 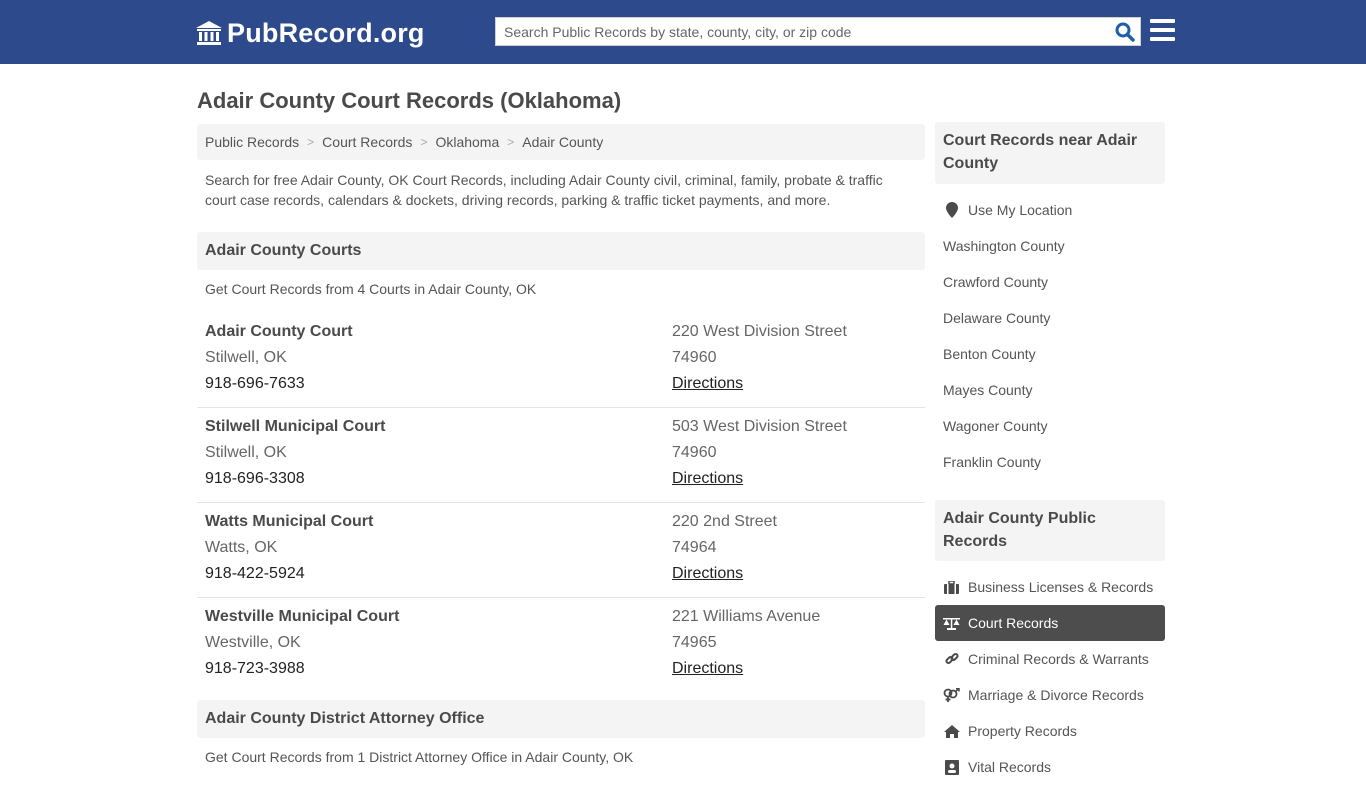 I want to click on balance-scale-icon, so click(x=951, y=623).